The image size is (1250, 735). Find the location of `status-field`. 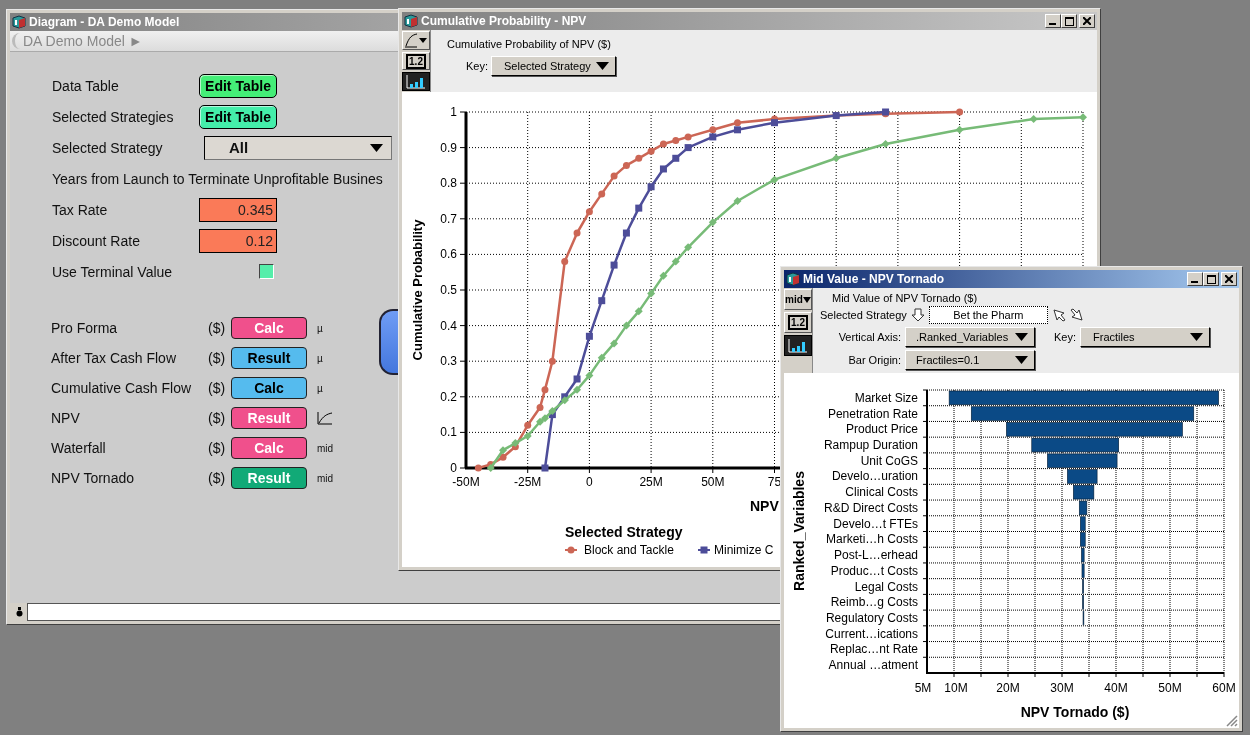

status-field is located at coordinates (403, 612).